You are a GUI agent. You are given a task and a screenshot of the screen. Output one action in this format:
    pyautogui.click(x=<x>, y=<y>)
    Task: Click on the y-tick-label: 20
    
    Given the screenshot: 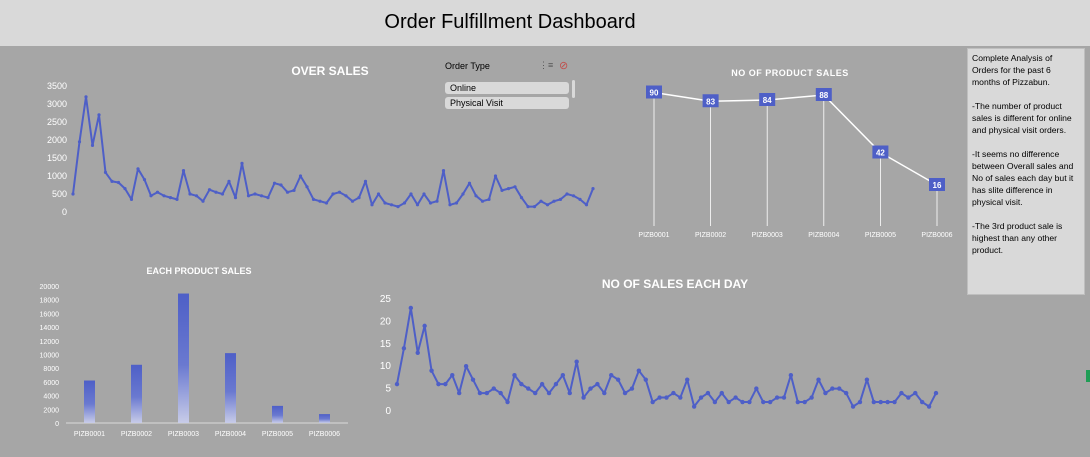 What is the action you would take?
    pyautogui.click(x=386, y=321)
    